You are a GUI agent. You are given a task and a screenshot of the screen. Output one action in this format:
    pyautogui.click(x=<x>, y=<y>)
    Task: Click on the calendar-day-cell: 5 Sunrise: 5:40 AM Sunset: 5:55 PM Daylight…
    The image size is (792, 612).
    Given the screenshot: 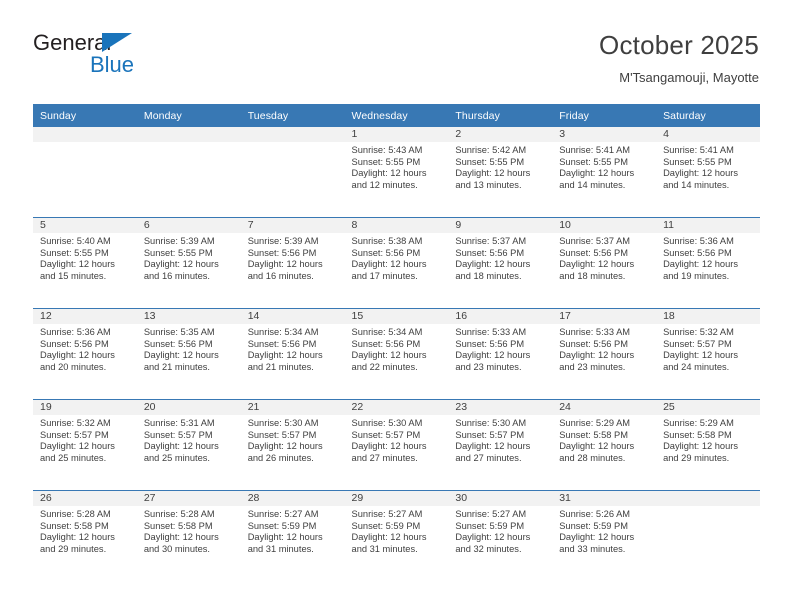 What is the action you would take?
    pyautogui.click(x=85, y=263)
    